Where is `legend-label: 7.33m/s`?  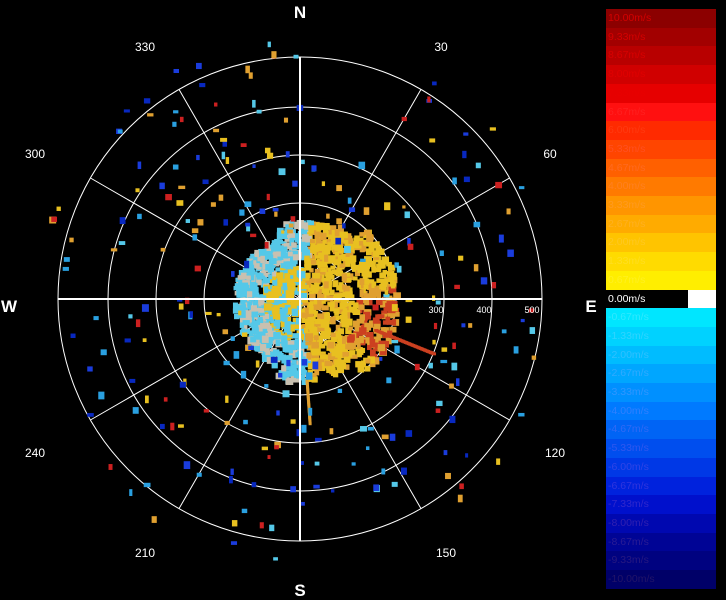
legend-label: 7.33m/s is located at coordinates (627, 92).